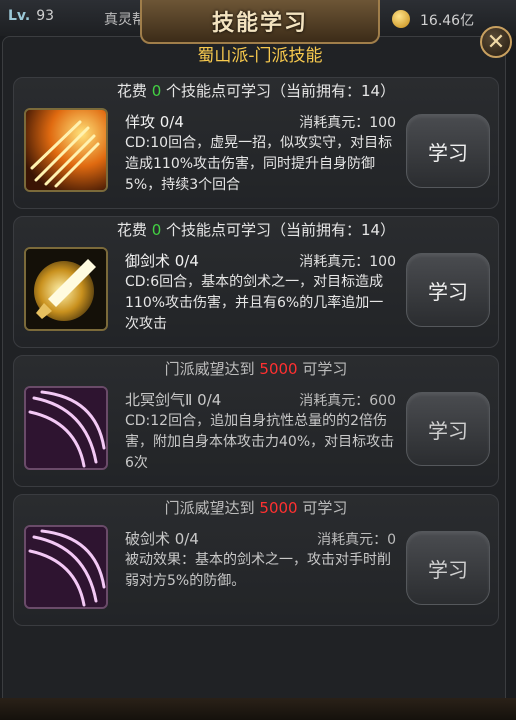 The height and width of the screenshot is (720, 516). Describe the element at coordinates (447, 21) in the screenshot. I see `money-amount: 16.46亿` at that location.